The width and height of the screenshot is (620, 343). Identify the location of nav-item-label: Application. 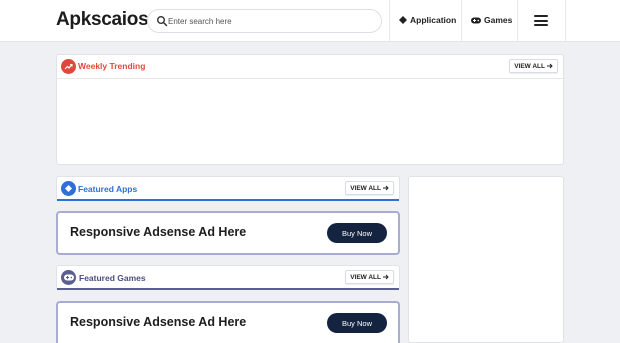
(433, 20).